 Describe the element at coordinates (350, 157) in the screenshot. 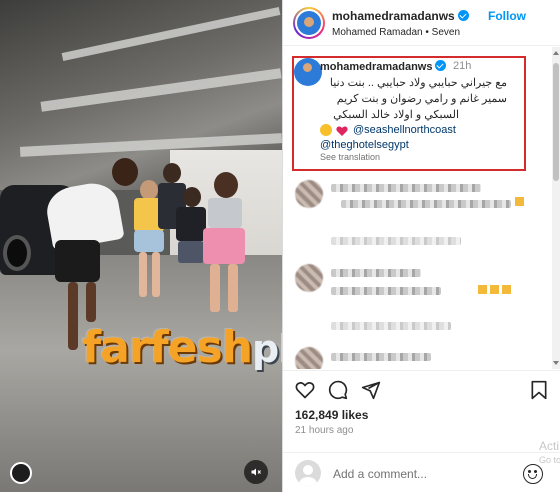

I see `see-translation-link: See translation` at that location.